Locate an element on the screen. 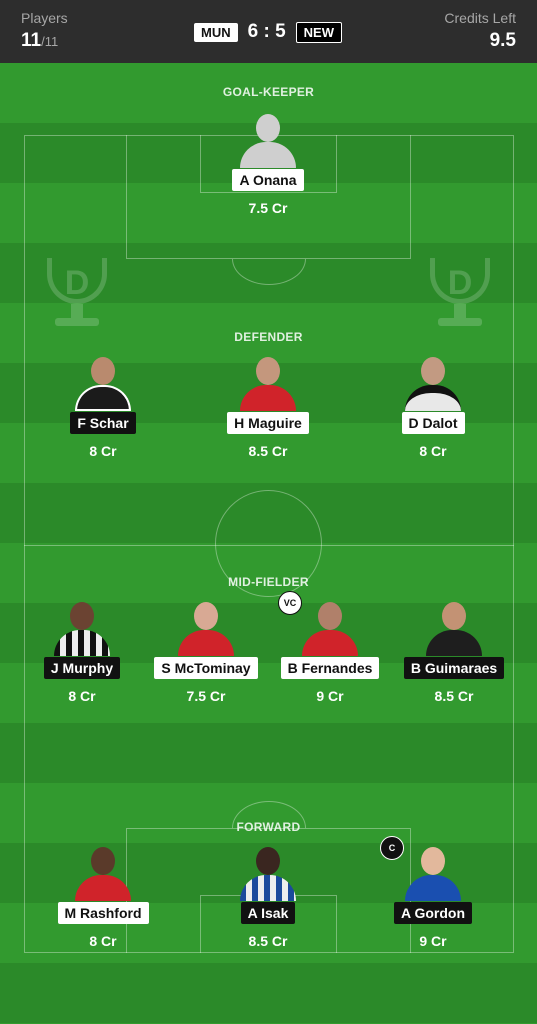  players-label: Players is located at coordinates (44, 18).